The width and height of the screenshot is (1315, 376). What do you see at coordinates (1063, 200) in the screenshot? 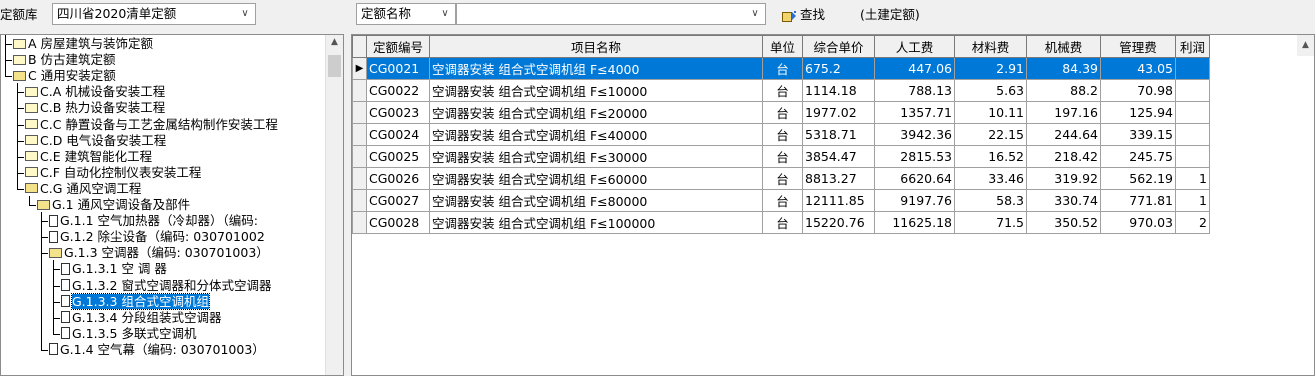
I see `table-cell: 330.74` at bounding box center [1063, 200].